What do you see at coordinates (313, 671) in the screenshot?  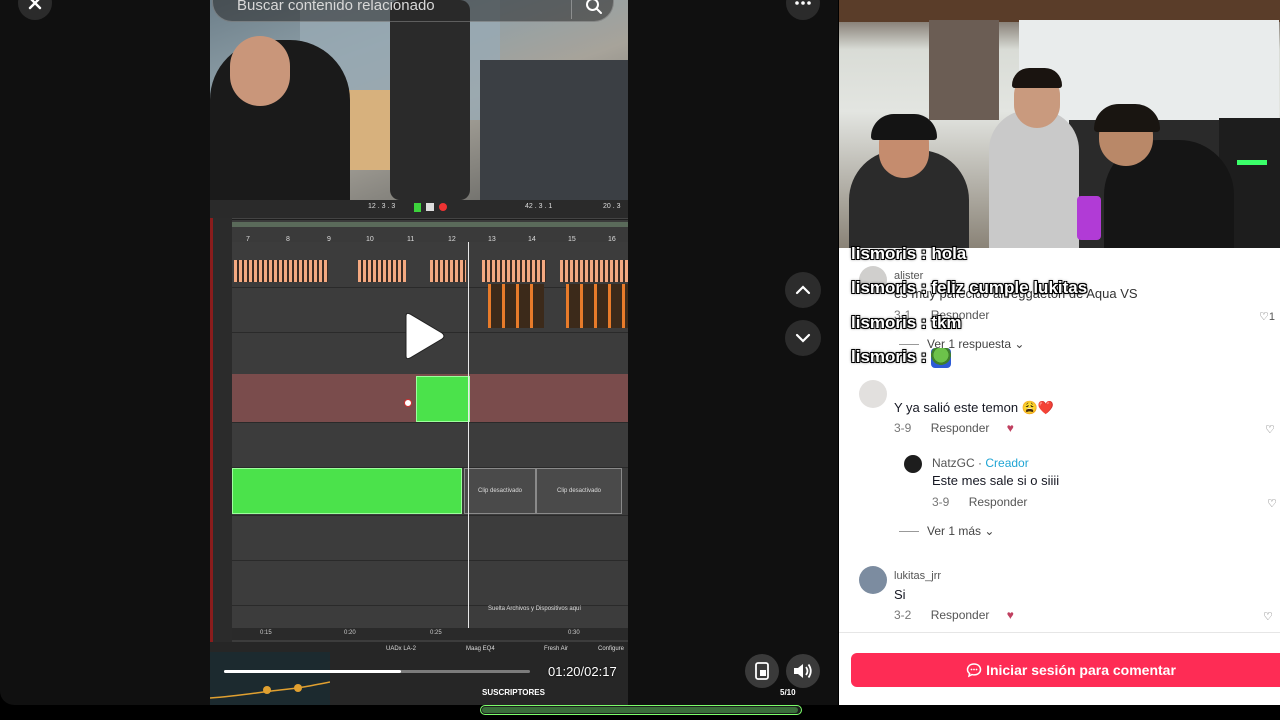 I see `video-progress-fill` at bounding box center [313, 671].